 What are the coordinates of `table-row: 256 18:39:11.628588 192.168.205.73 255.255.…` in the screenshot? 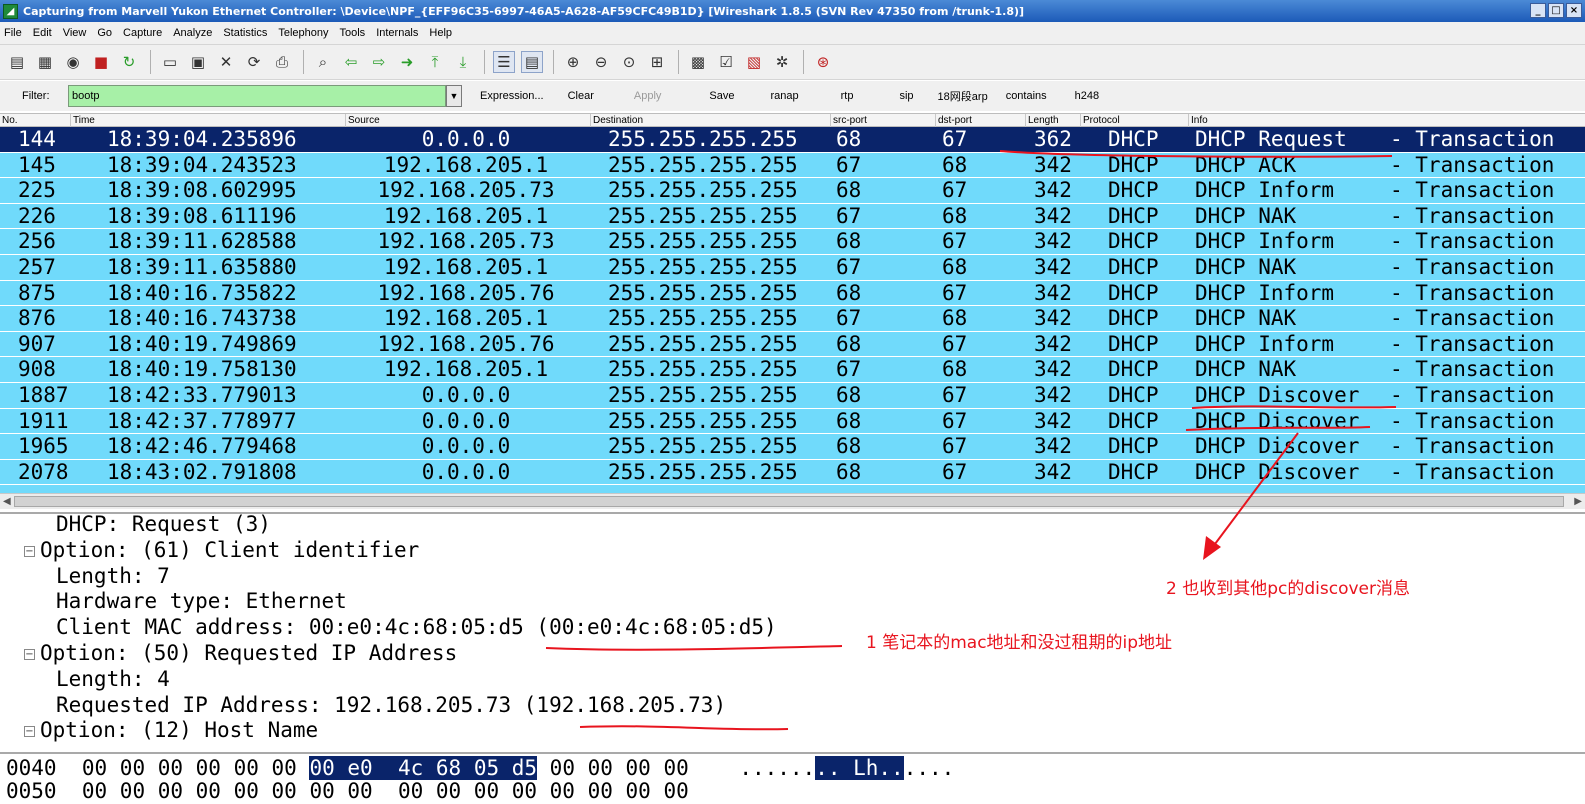 It's located at (792, 242).